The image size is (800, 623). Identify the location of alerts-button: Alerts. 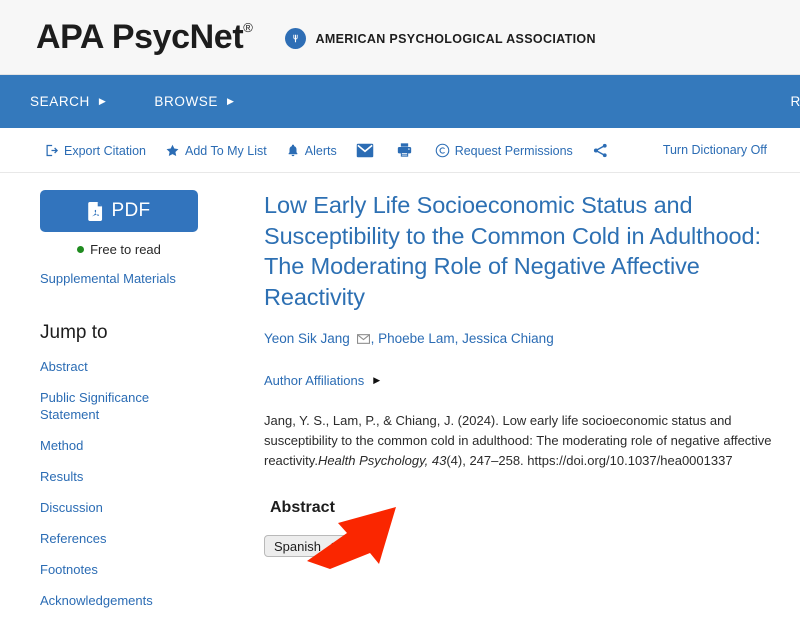
(311, 150).